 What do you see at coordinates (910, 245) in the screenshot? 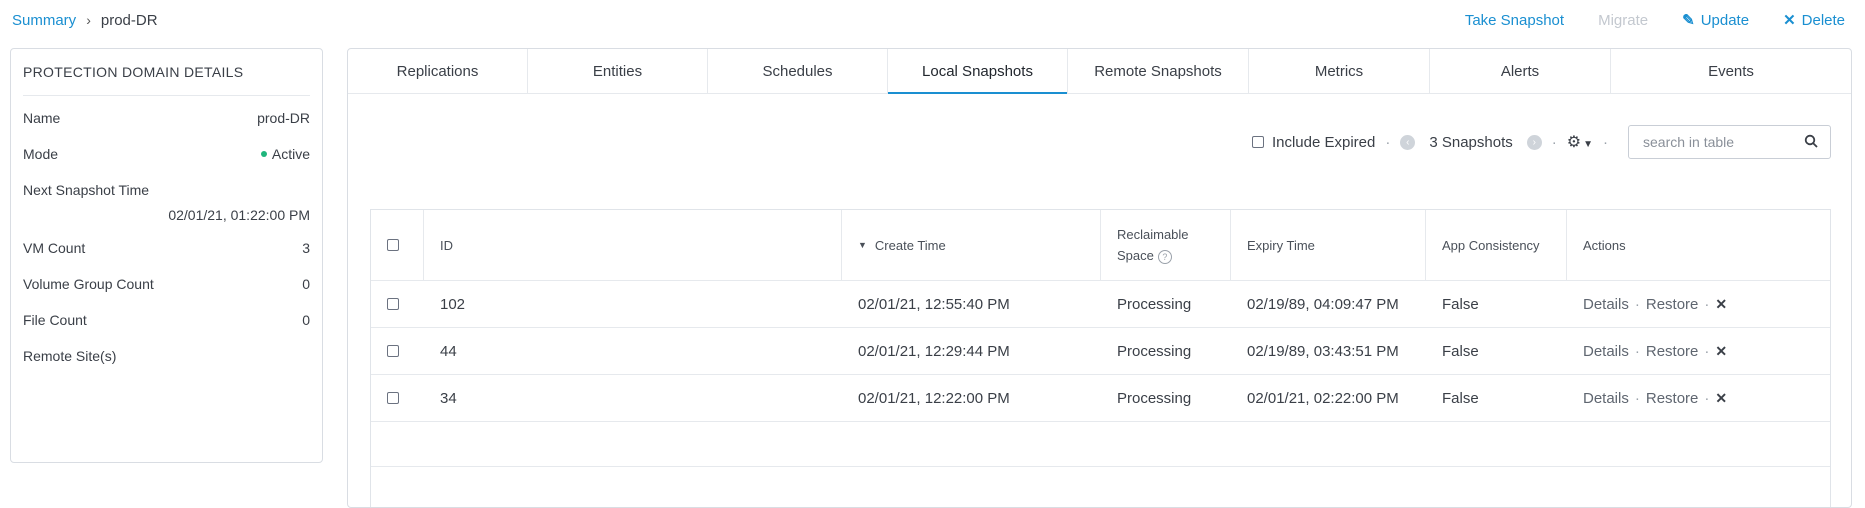
I see `header-create-time-label: Create Time` at bounding box center [910, 245].